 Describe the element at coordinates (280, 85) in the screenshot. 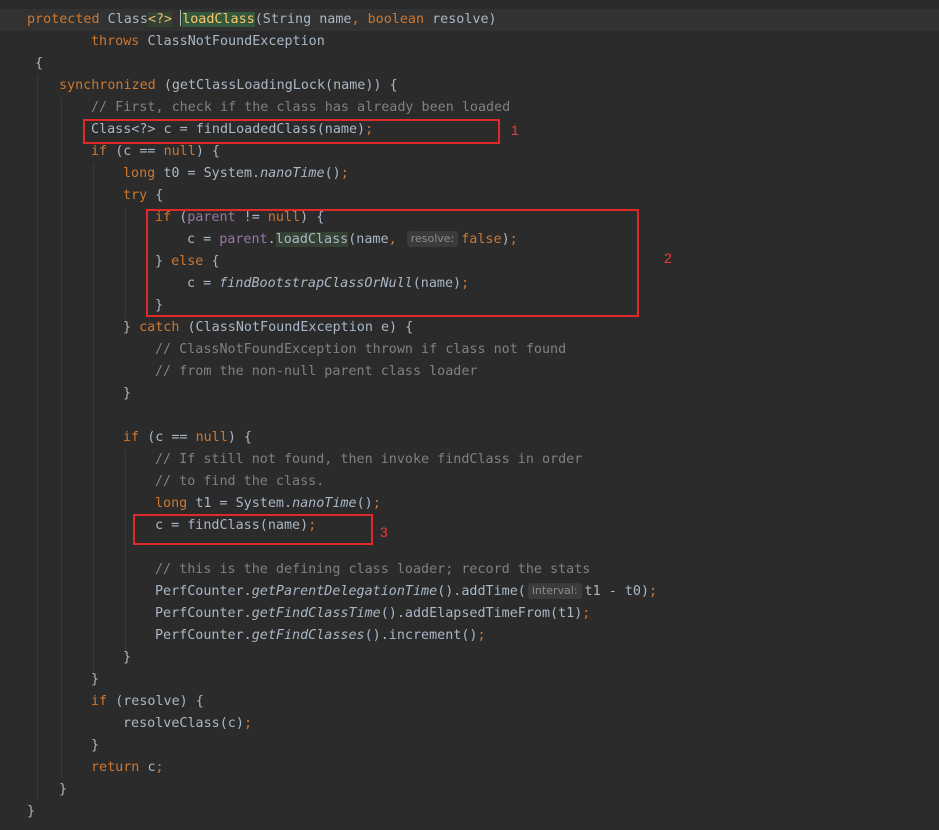

I see `expression: (getClassLoadingLock(name)) {` at that location.